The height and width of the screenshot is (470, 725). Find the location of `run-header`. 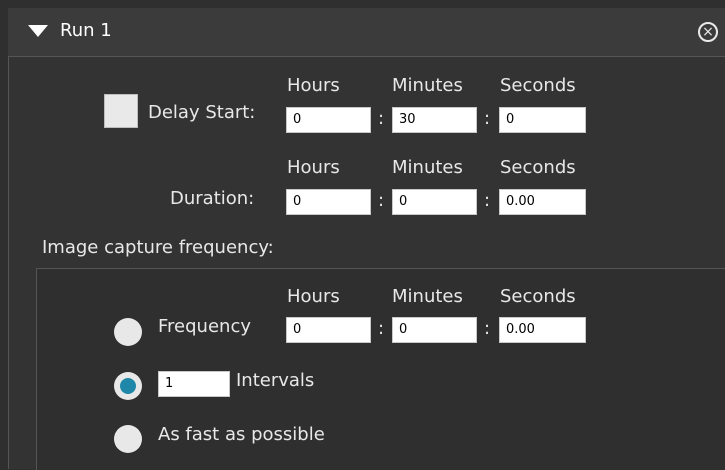

run-header is located at coordinates (366, 32).